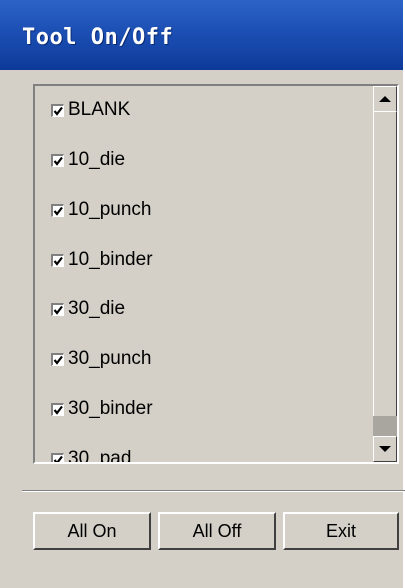  Describe the element at coordinates (97, 159) in the screenshot. I see `item-label: 10_die` at that location.